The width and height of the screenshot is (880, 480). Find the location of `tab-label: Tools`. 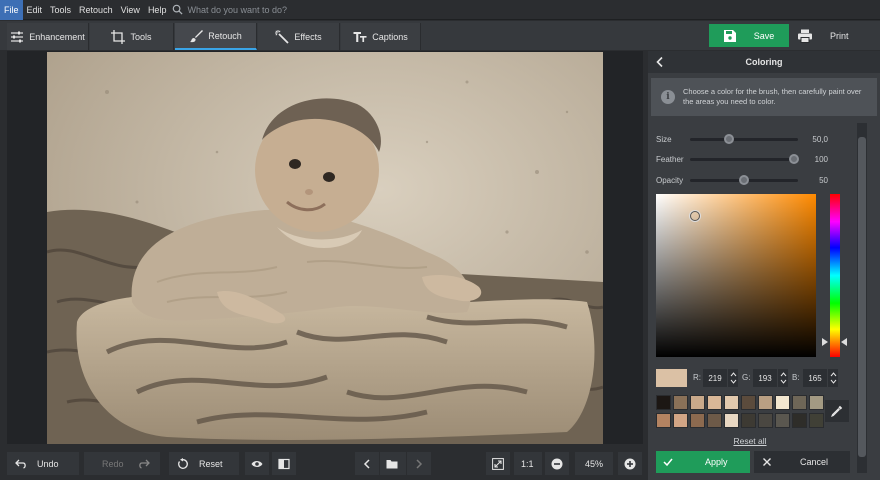

tab-label: Tools is located at coordinates (141, 36).